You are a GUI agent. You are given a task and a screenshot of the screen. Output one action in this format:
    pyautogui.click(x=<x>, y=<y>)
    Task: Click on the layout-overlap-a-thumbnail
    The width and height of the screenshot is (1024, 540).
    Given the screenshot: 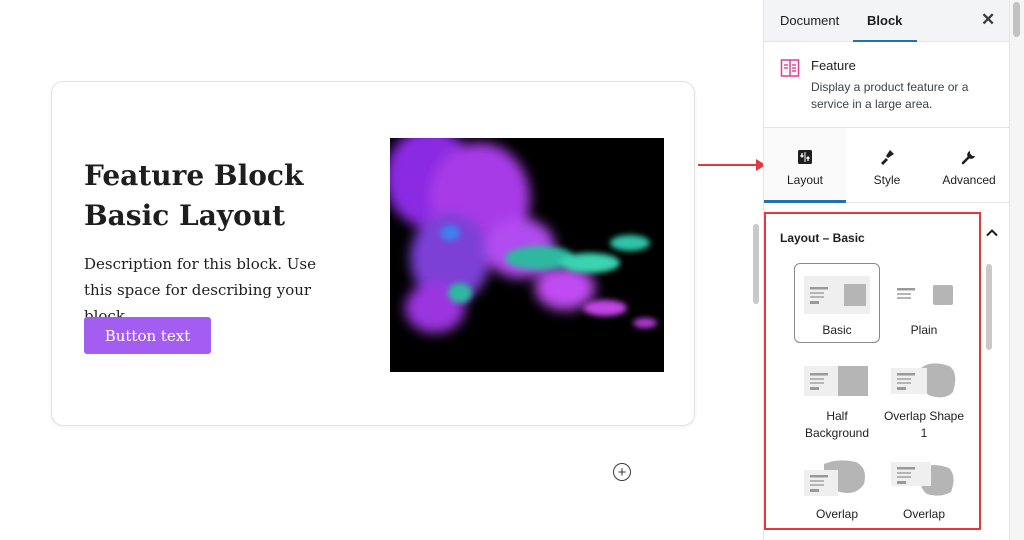 What is the action you would take?
    pyautogui.click(x=837, y=479)
    